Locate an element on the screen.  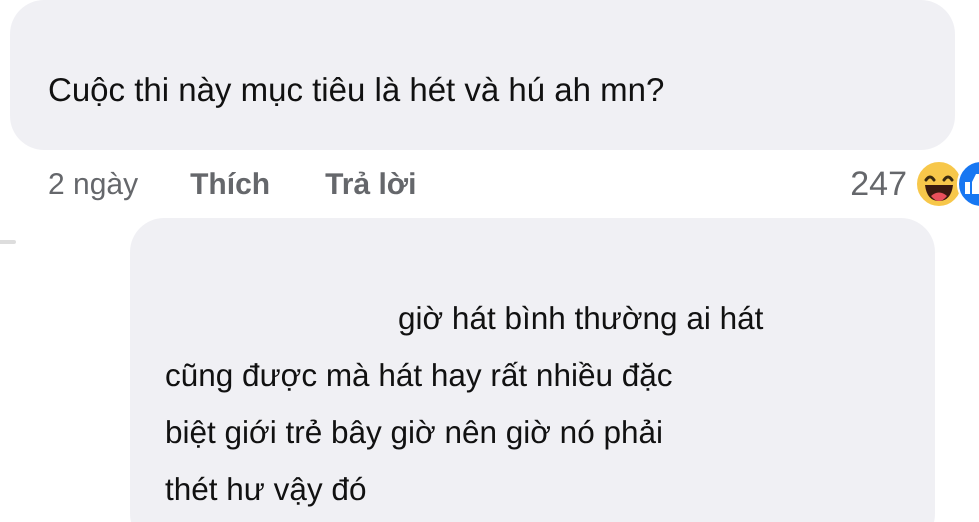
reply-link: Trả lời is located at coordinates (370, 184).